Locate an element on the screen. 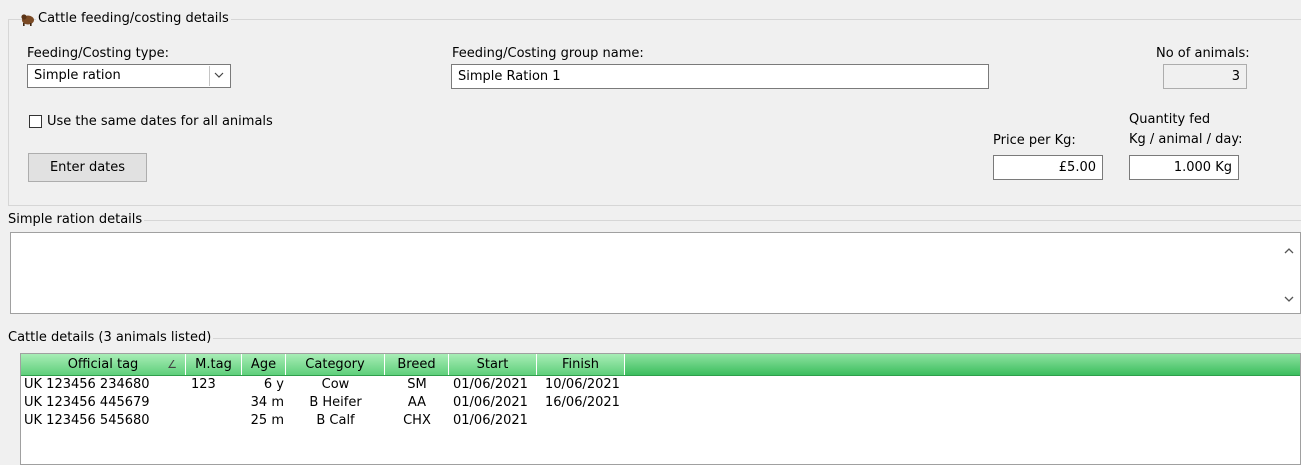 The height and width of the screenshot is (465, 1301). cell-category: B Calf is located at coordinates (335, 420).